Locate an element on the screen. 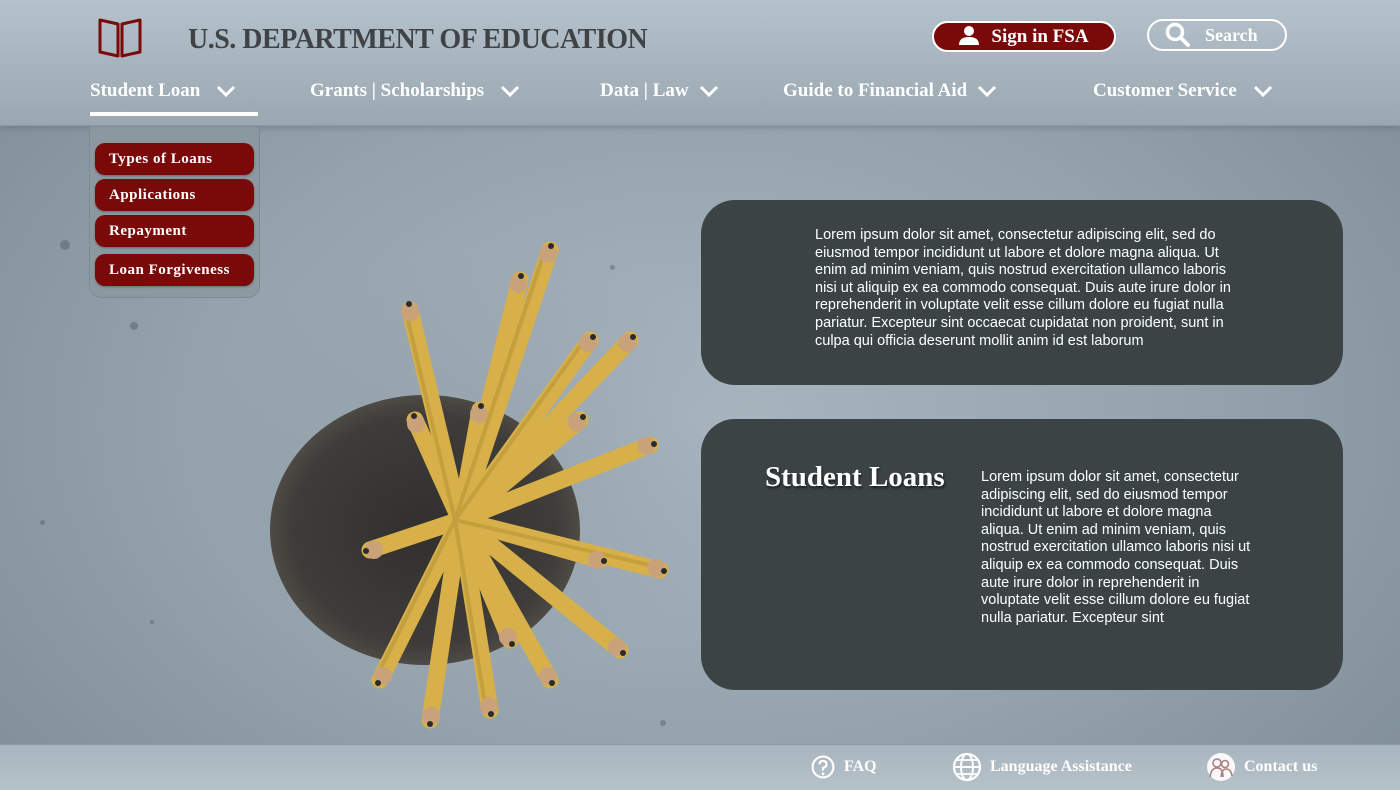 Image resolution: width=1400 pixels, height=790 pixels. dropdown-item-repayment: Repayment is located at coordinates (174, 231).